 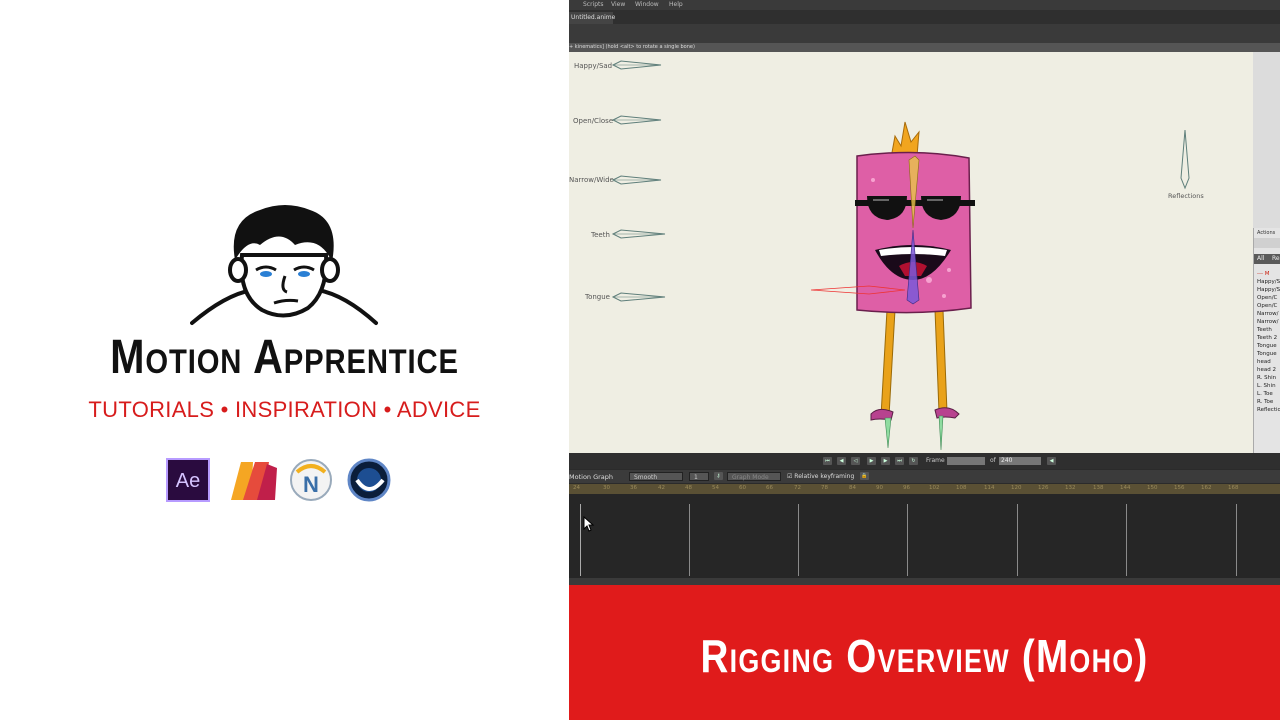 What do you see at coordinates (824, 476) in the screenshot?
I see `relative-keyframing-label: Relative keyframing` at bounding box center [824, 476].